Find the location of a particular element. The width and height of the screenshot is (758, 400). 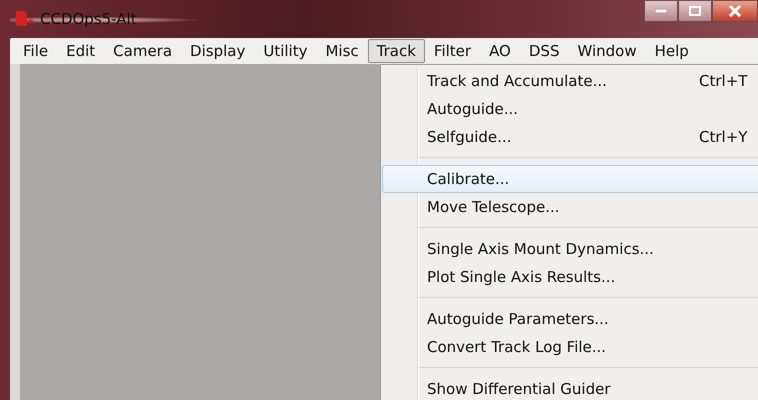

maximize-icon is located at coordinates (695, 11).